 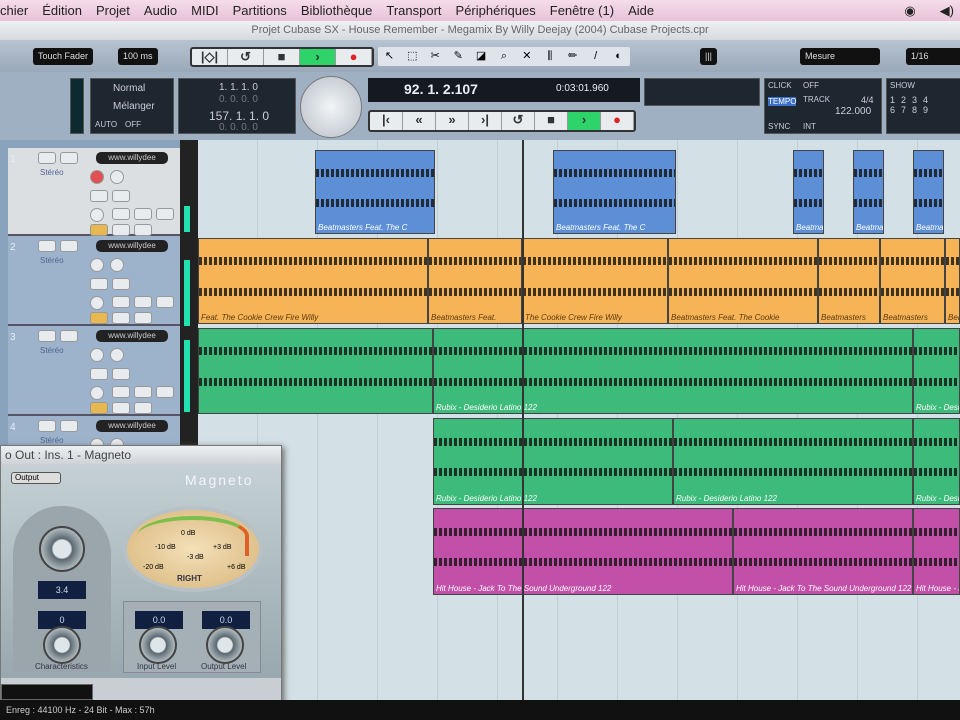 I want to click on punch-icon: |◇|, so click(x=210, y=57).